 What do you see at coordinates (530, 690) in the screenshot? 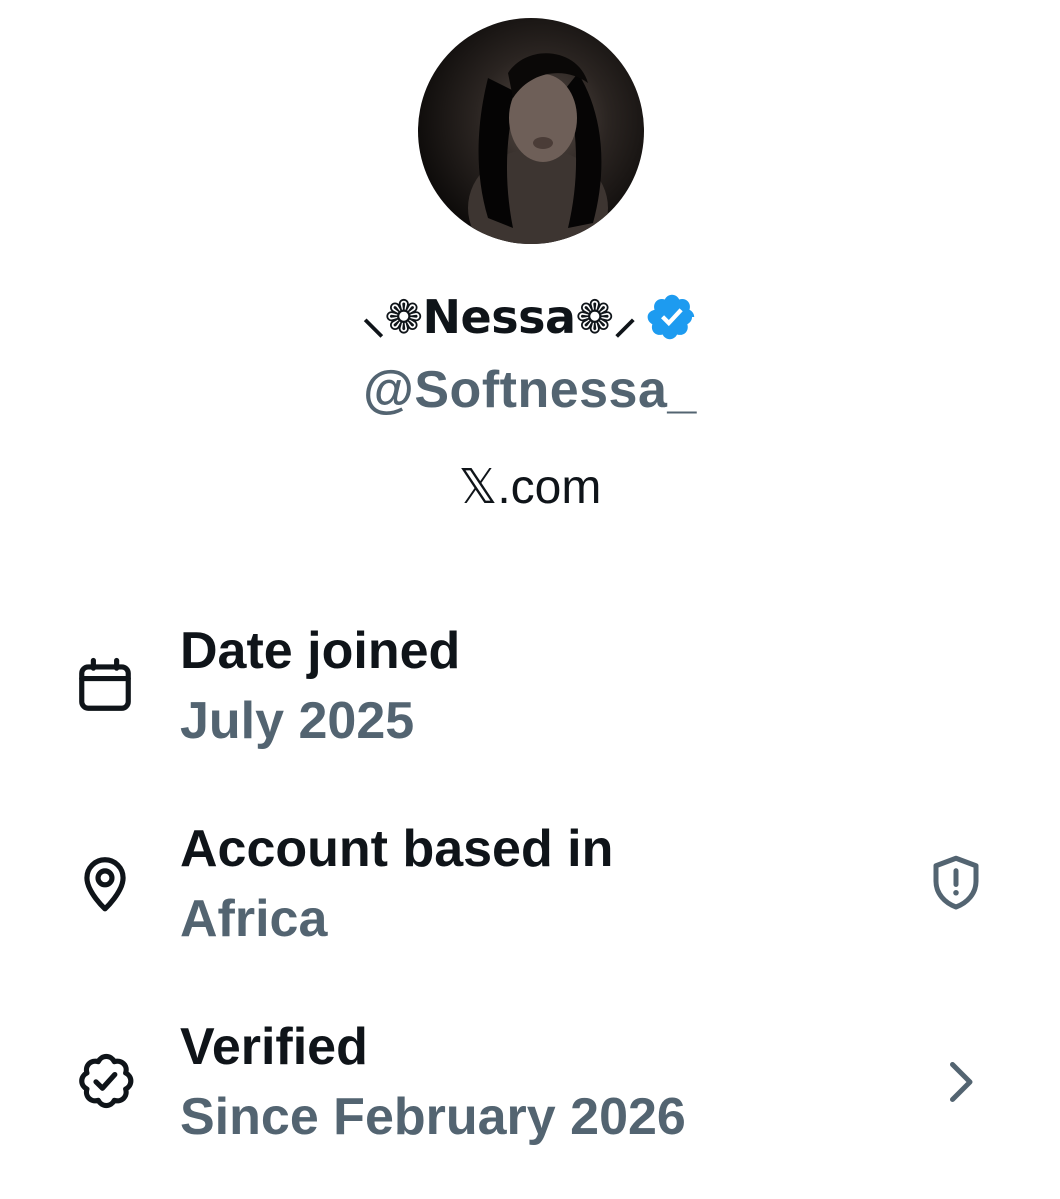
I see `date-joined-row: Date joined July 2025` at bounding box center [530, 690].